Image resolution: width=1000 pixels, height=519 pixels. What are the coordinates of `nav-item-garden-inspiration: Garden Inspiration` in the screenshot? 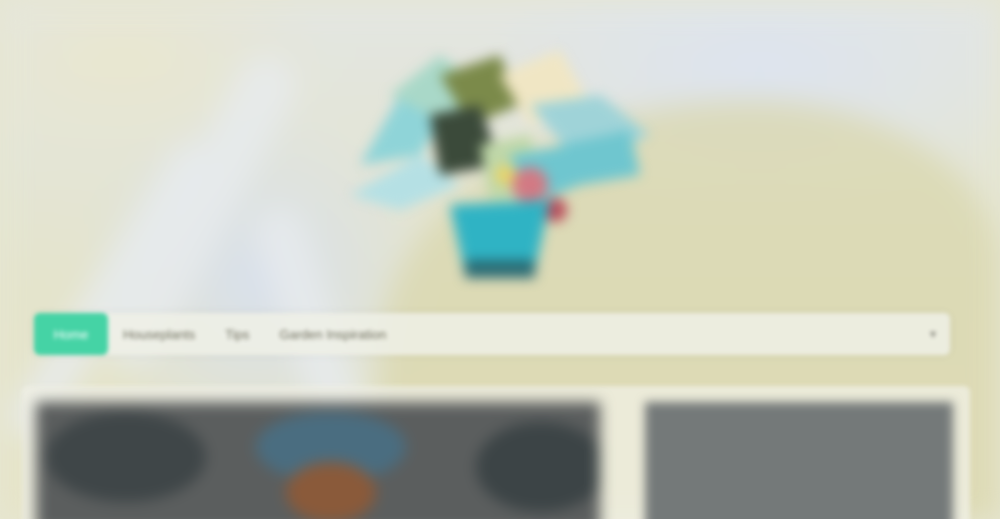 It's located at (332, 334).